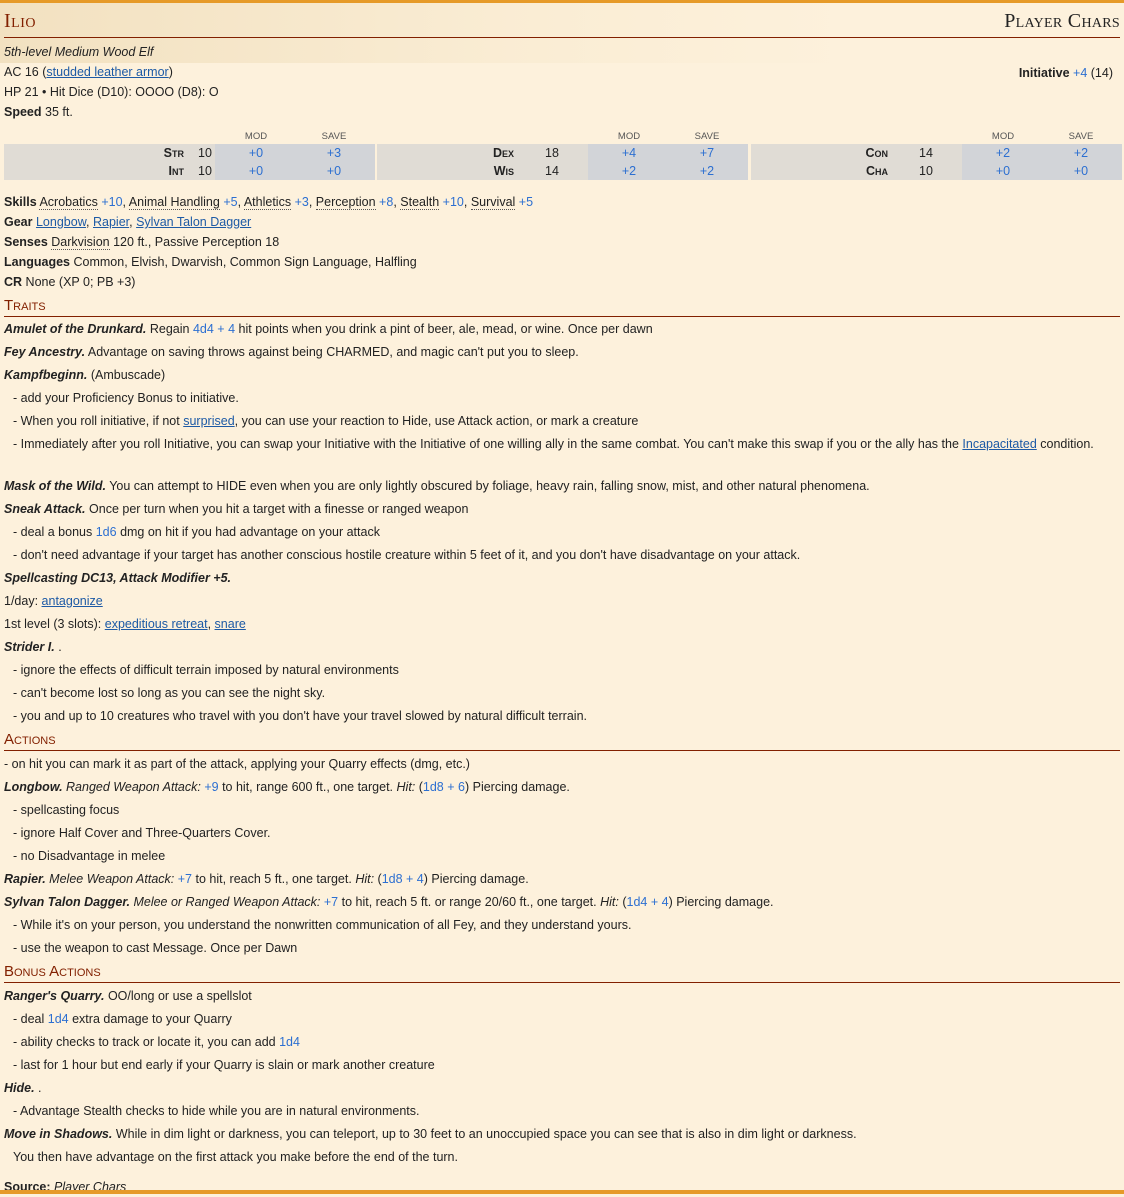  I want to click on skill-name: Perception, so click(345, 202).